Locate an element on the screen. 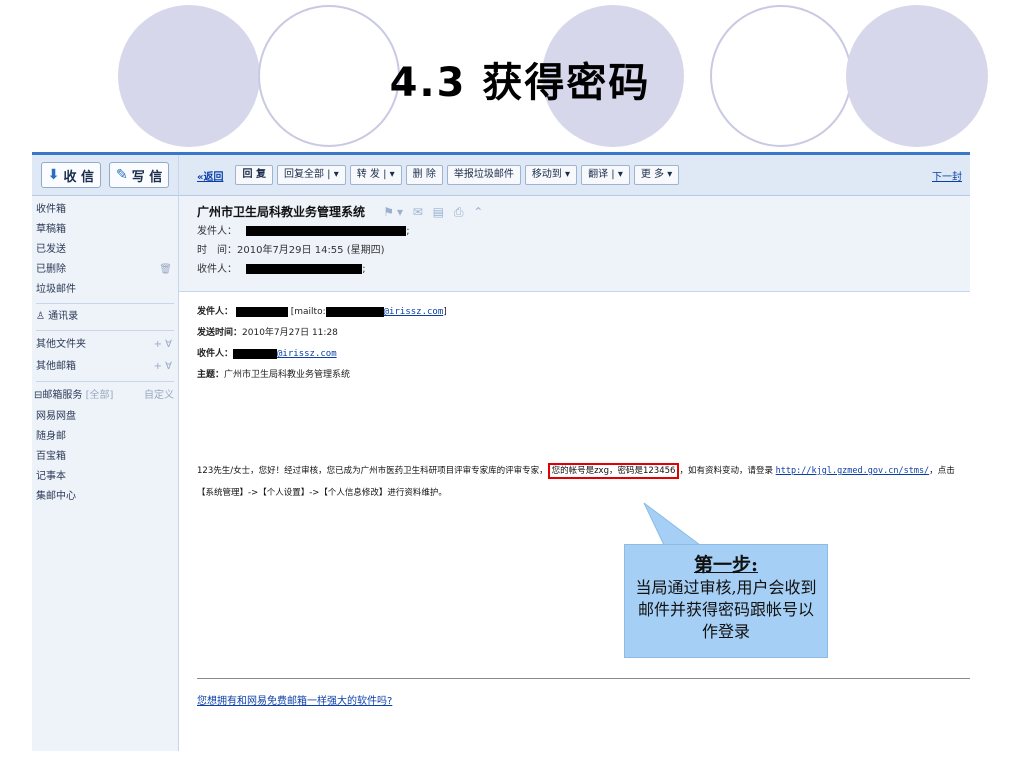  time-row: 时 间：2010年7月29日 14:55 (星期四) is located at coordinates (574, 250).